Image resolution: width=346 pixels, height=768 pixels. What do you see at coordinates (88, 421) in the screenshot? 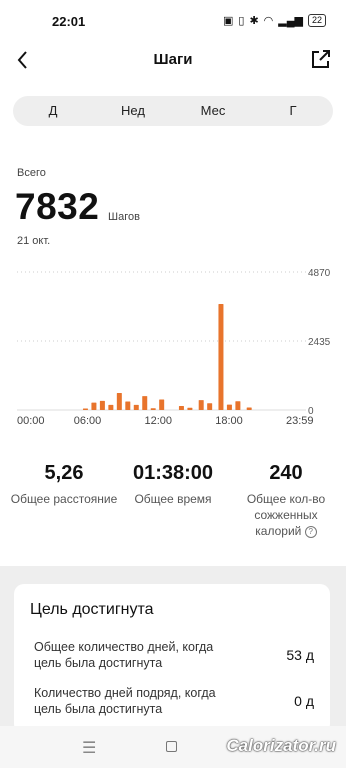
I see `x-tick-label: 06:00` at bounding box center [88, 421].